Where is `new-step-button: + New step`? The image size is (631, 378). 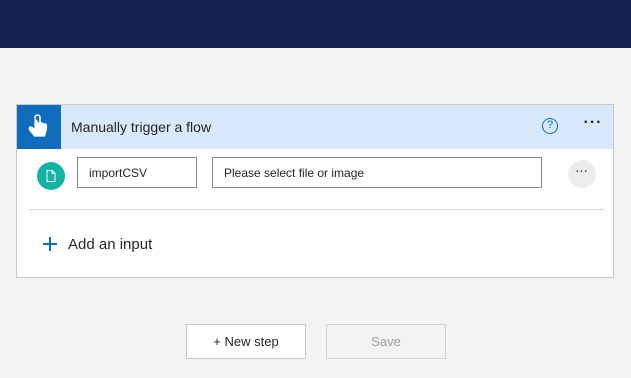
new-step-button: + New step is located at coordinates (246, 341).